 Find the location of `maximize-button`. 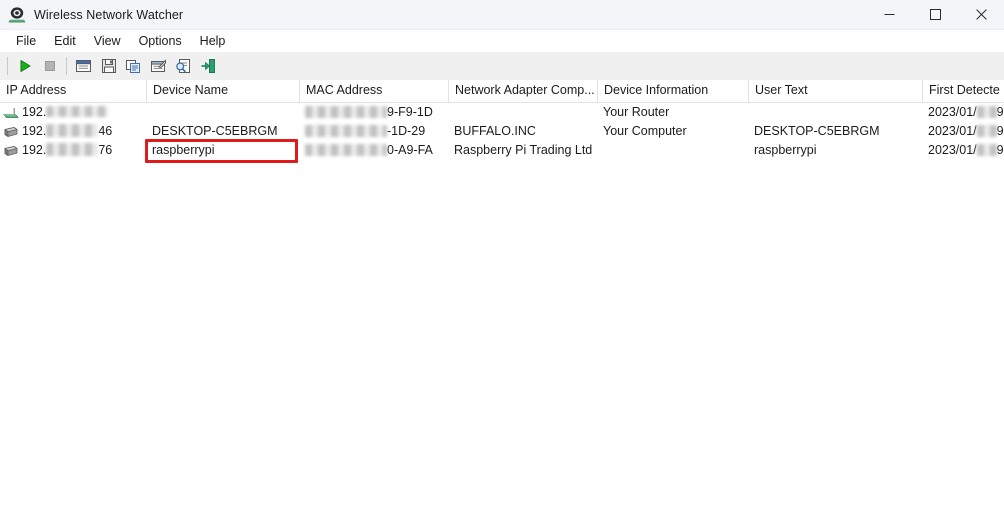

maximize-button is located at coordinates (935, 14).